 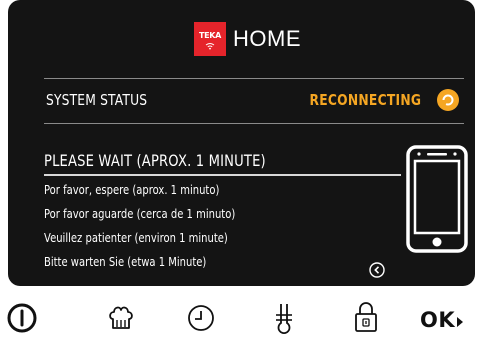 I want to click on logo-text: TEKA, so click(x=210, y=35).